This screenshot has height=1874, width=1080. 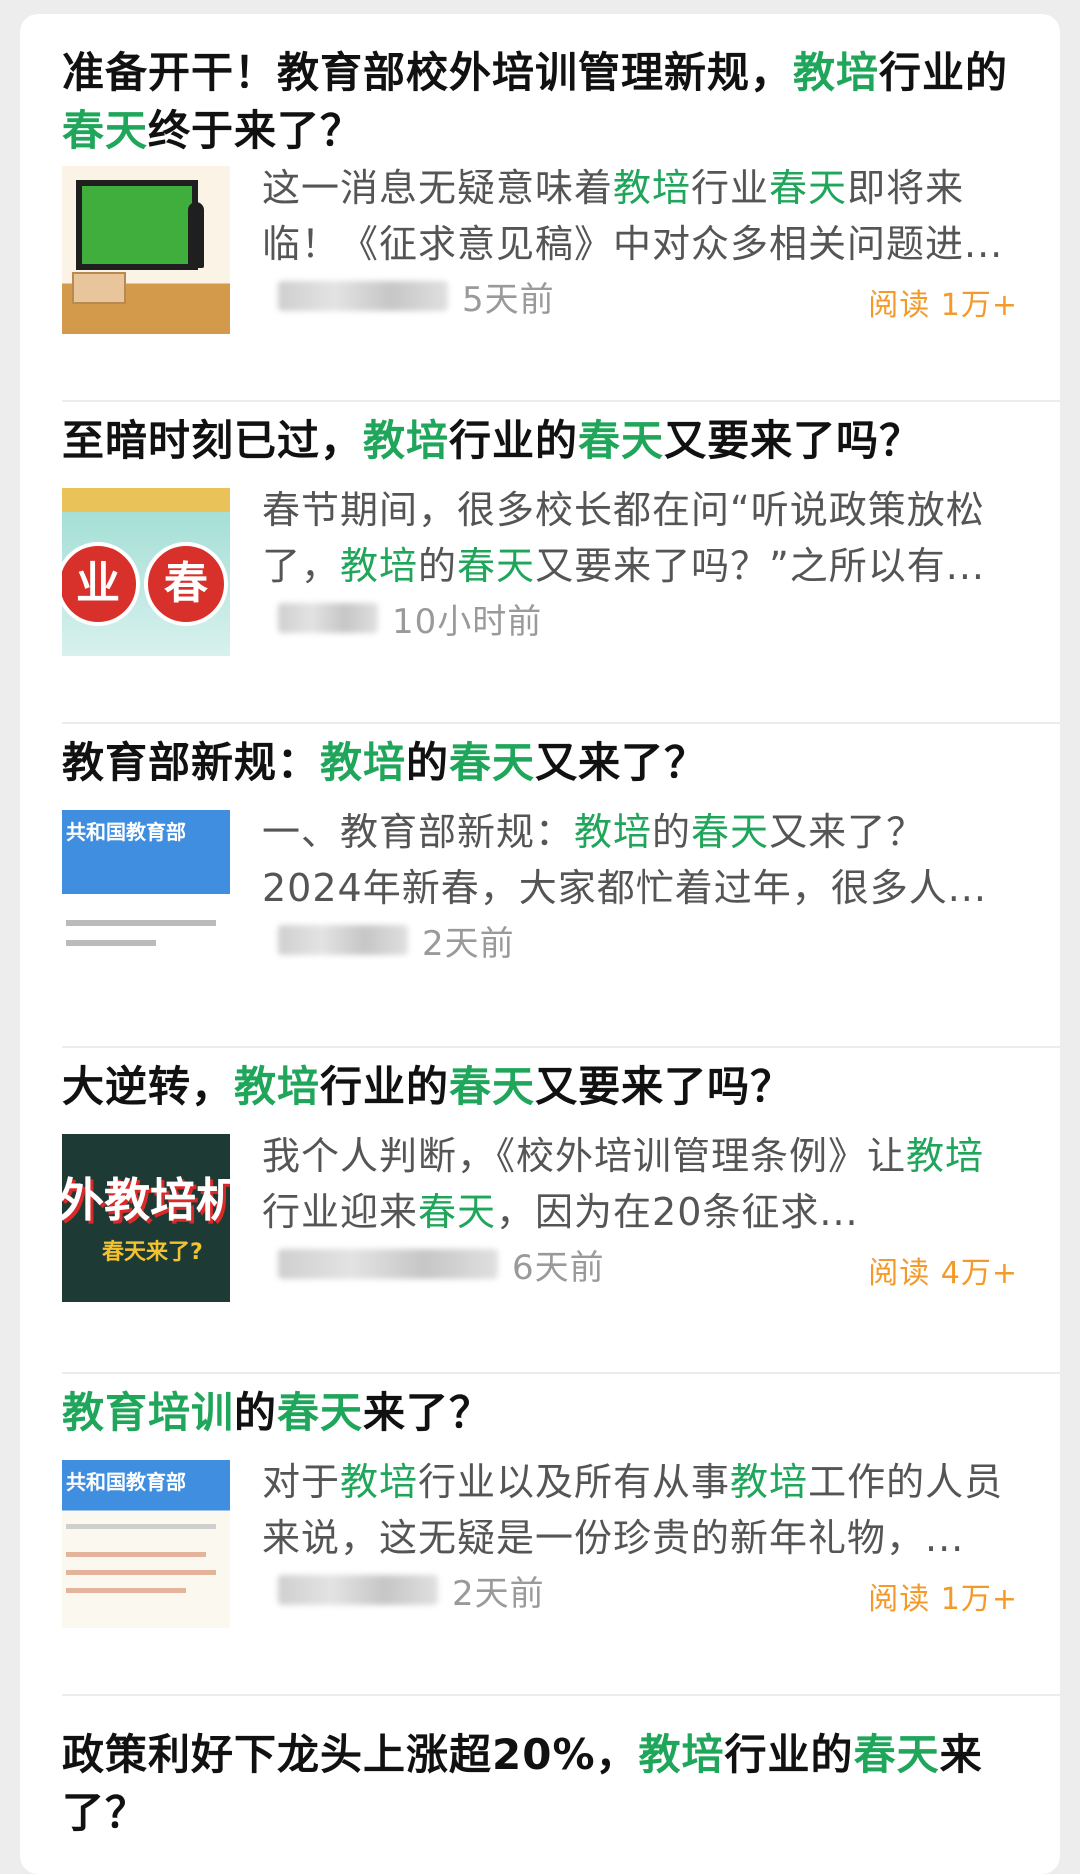 I want to click on article-thumbnail: 外教培机 春天来了?, so click(x=146, y=1218).